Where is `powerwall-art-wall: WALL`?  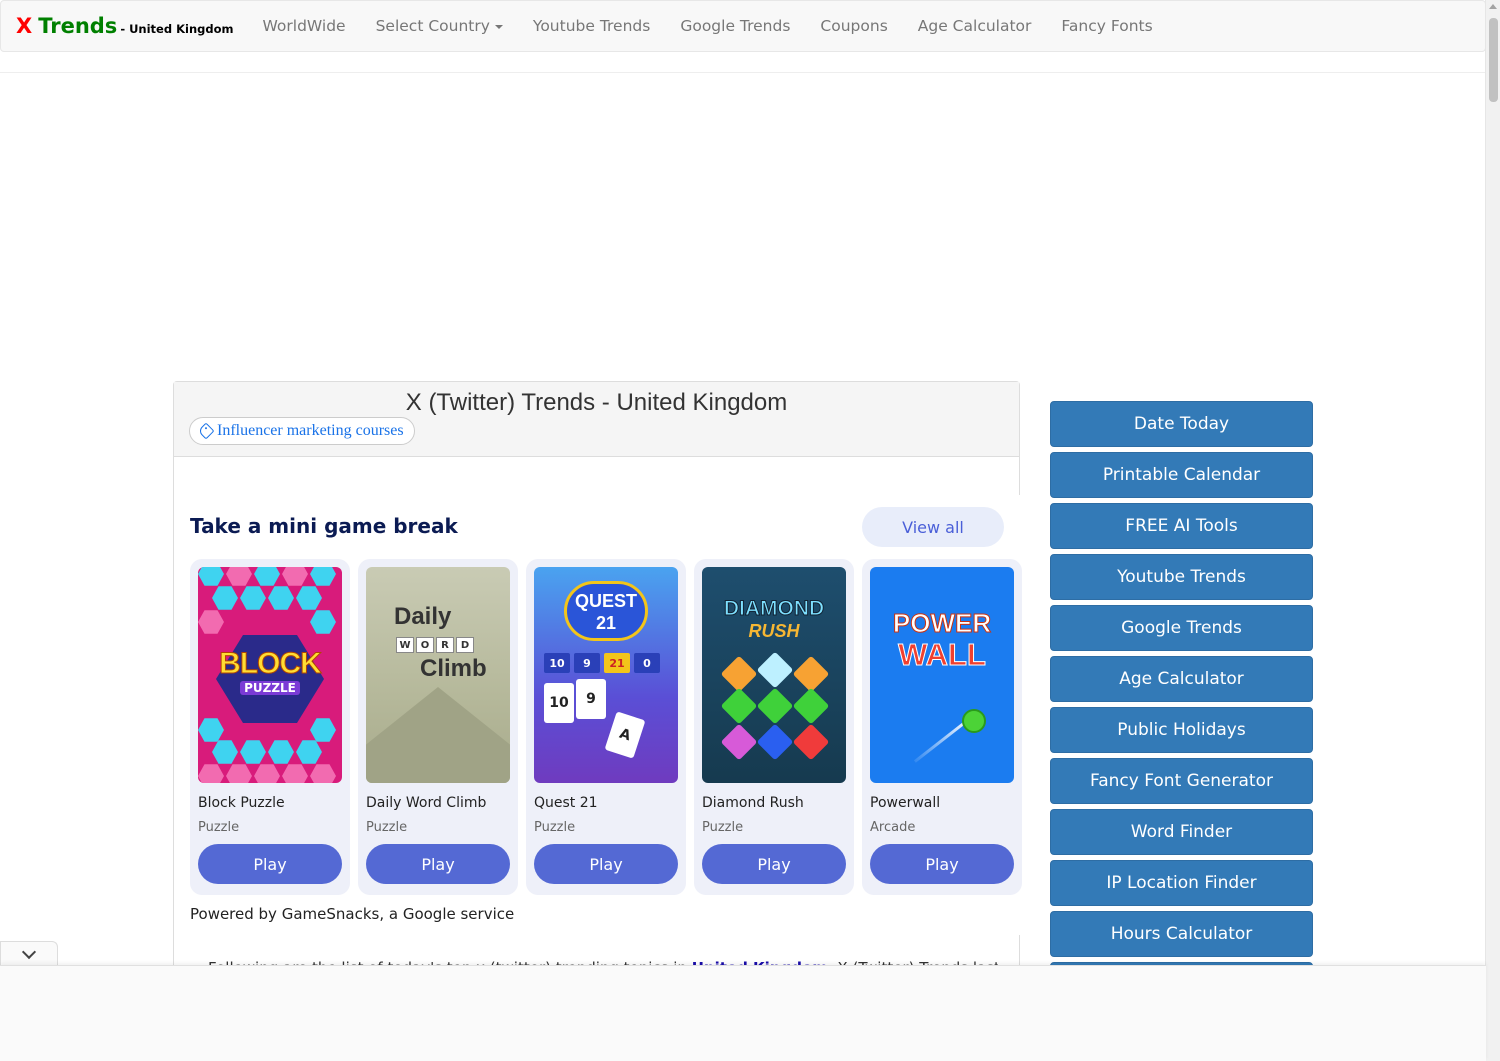
powerwall-art-wall: WALL is located at coordinates (942, 654).